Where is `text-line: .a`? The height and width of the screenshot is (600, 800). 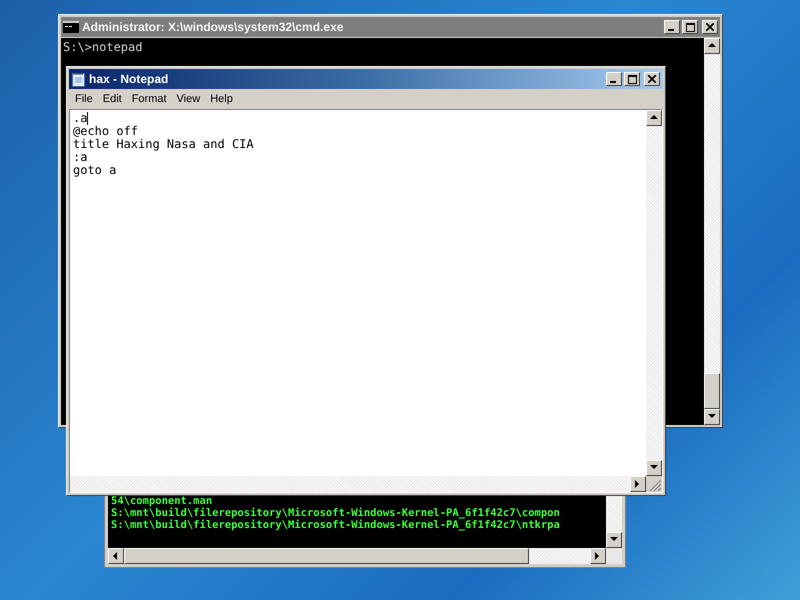
text-line: .a is located at coordinates (80, 118).